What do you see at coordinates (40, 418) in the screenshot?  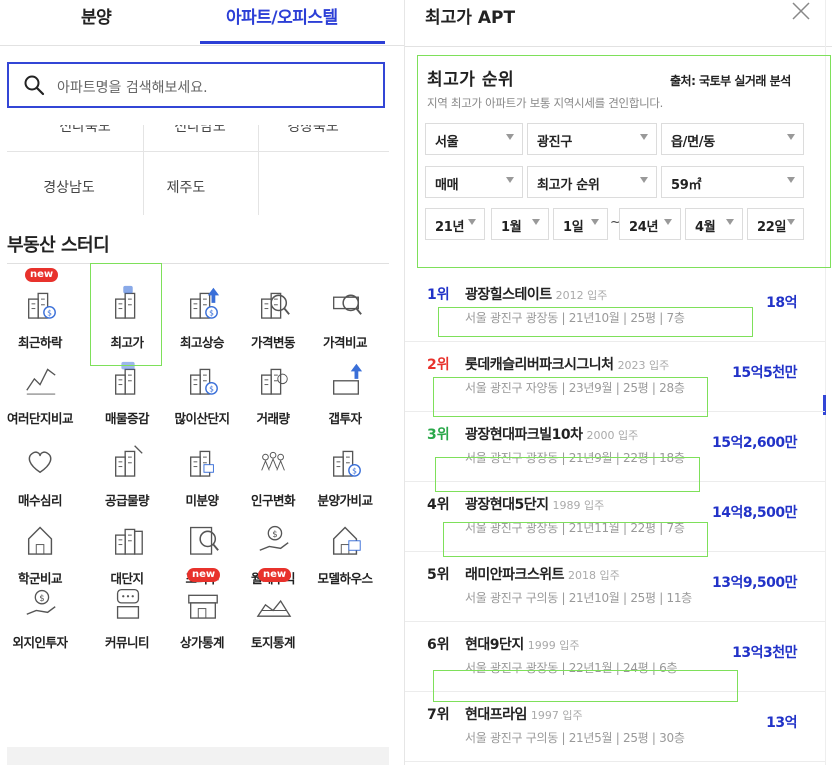 I see `study-menu-label: 여러단지비교` at bounding box center [40, 418].